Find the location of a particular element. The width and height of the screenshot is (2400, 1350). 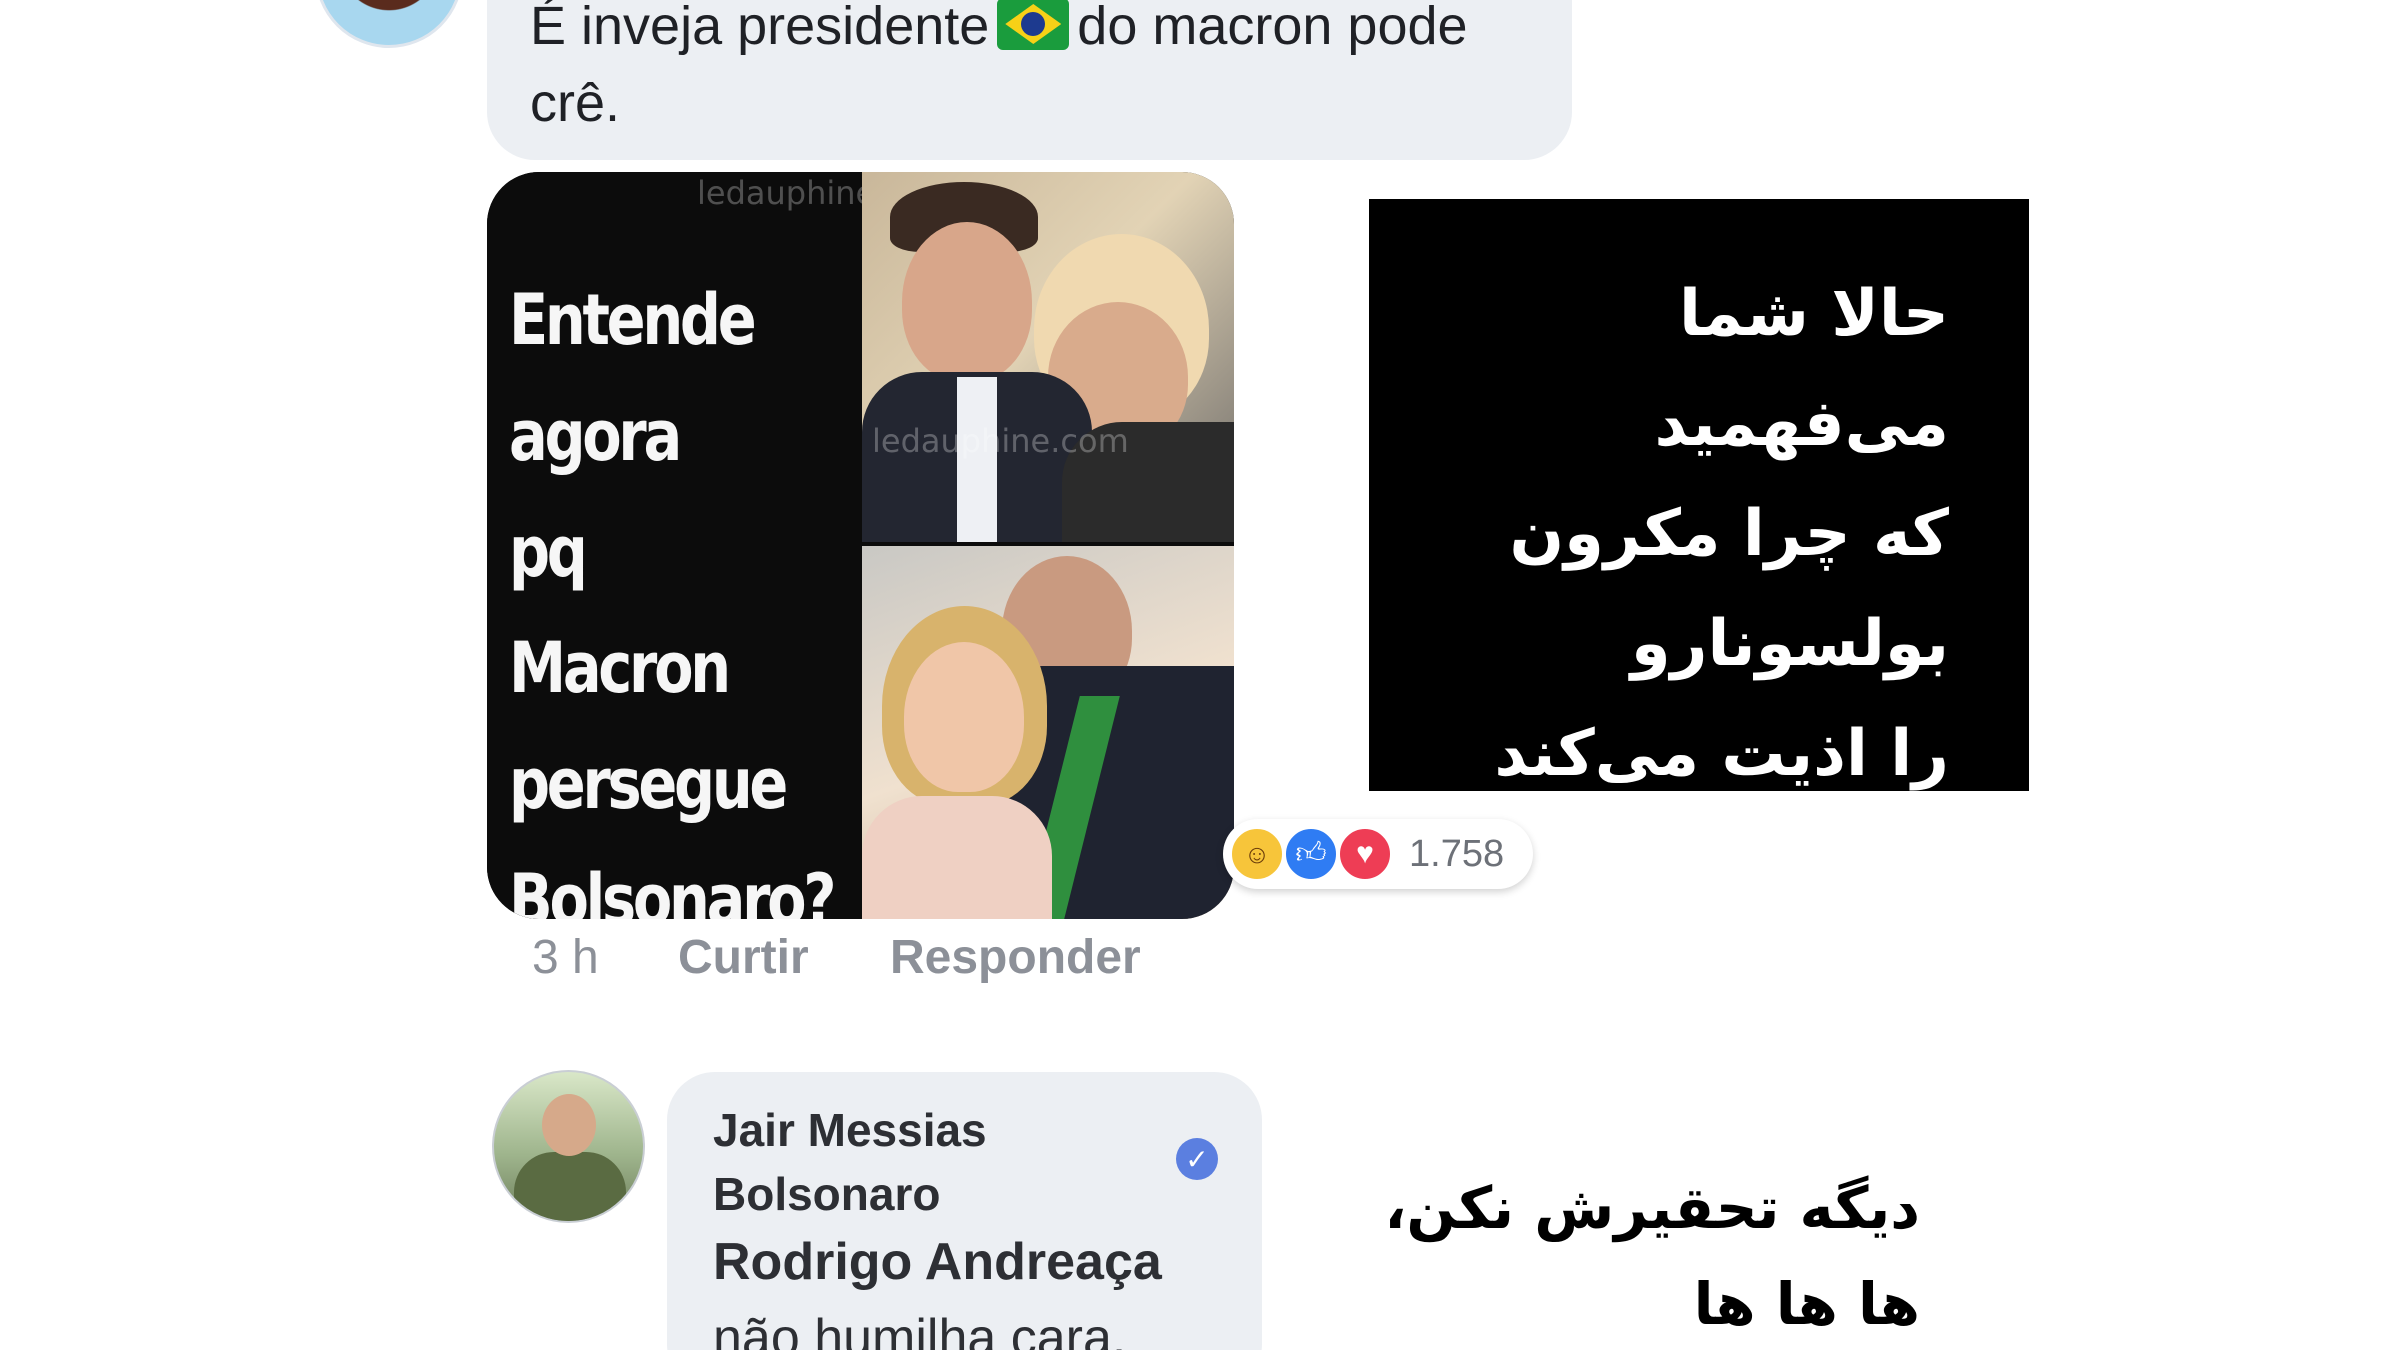

meme-caption-line: persegue is located at coordinates (648, 784).